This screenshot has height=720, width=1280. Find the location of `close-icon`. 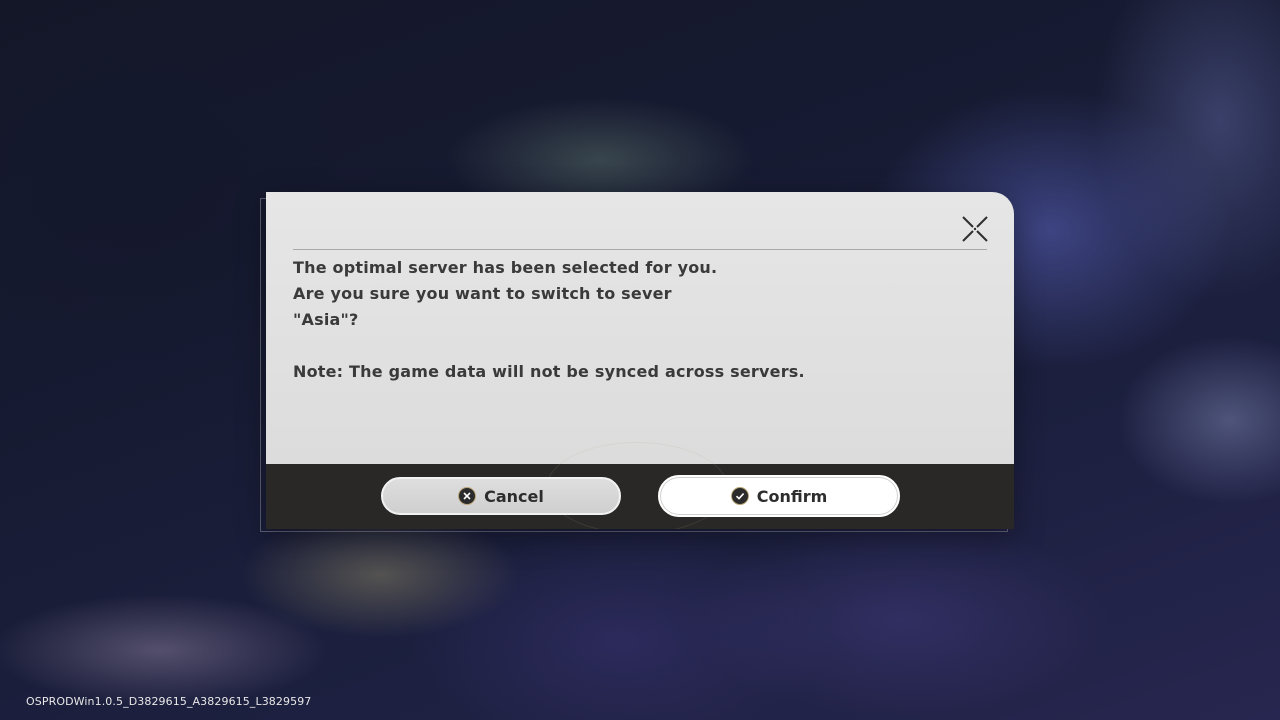

close-icon is located at coordinates (975, 229).